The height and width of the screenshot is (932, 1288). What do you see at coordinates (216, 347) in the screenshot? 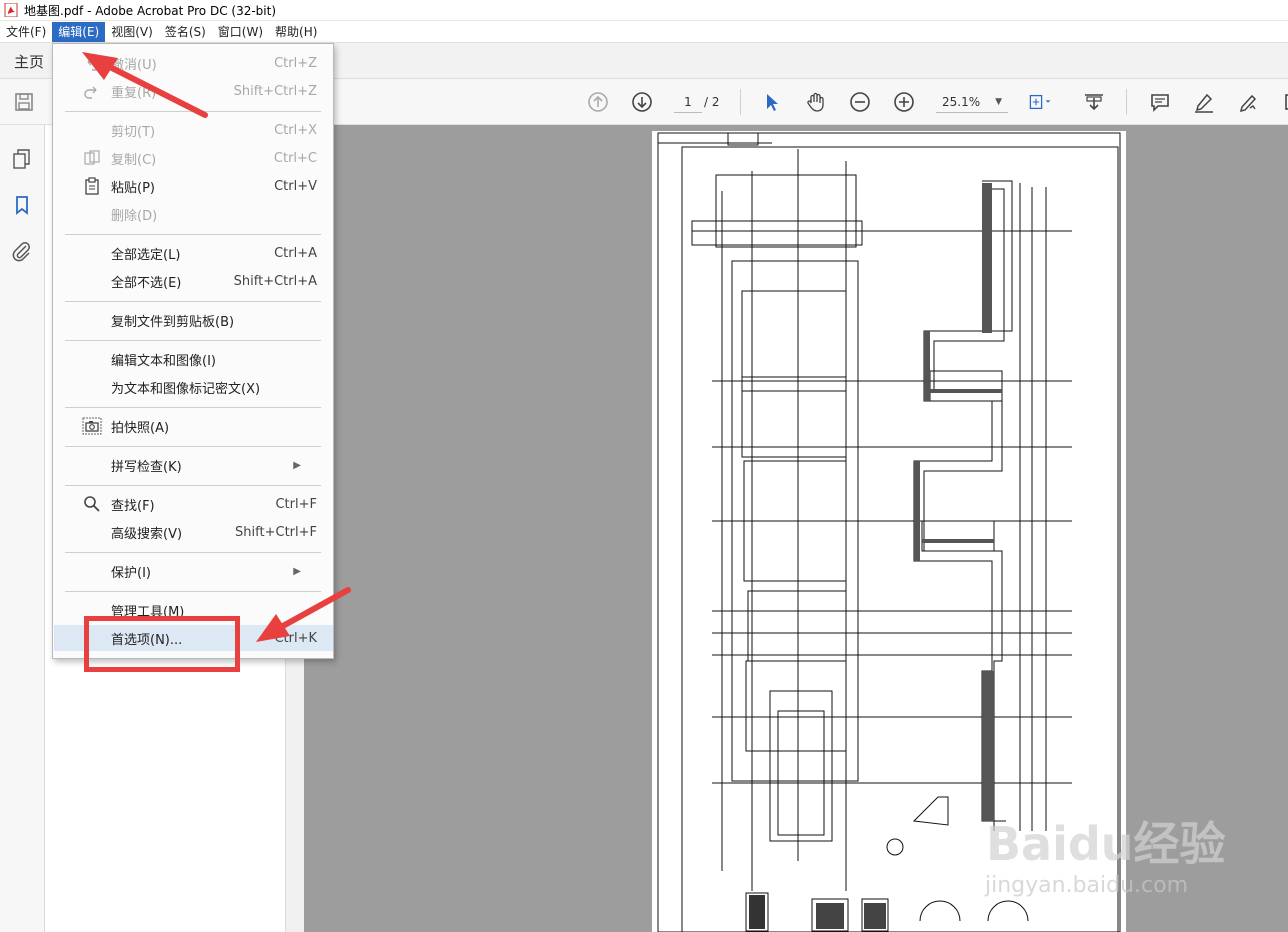
I see `arrow-annotations` at bounding box center [216, 347].